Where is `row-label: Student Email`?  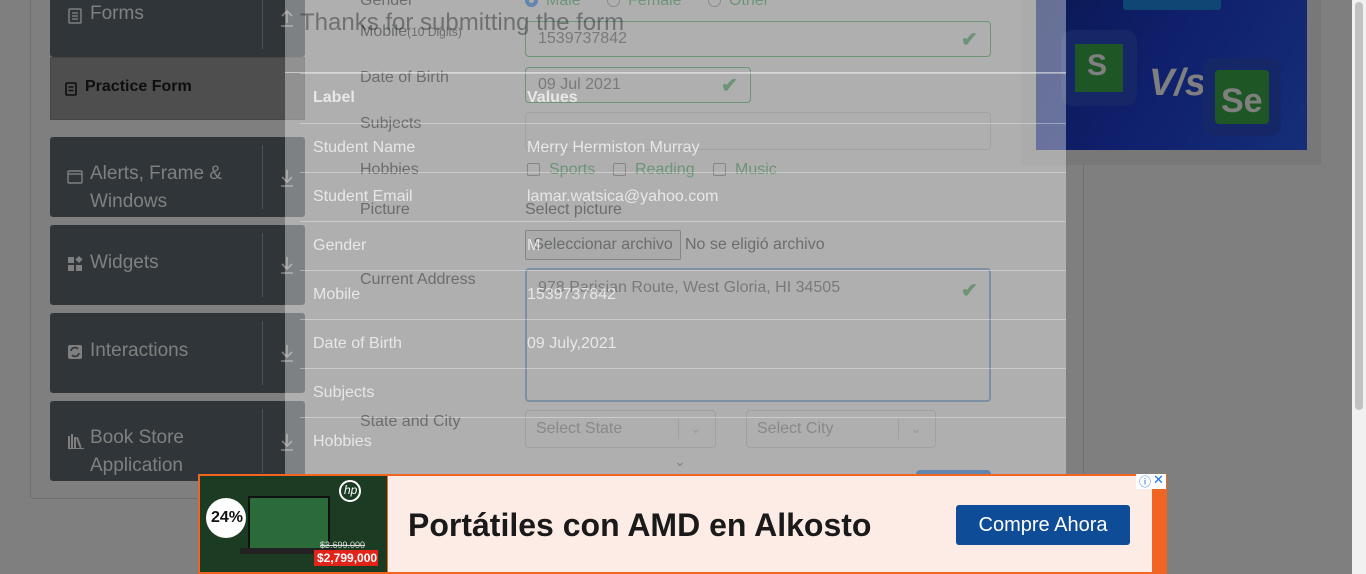 row-label: Student Email is located at coordinates (363, 196).